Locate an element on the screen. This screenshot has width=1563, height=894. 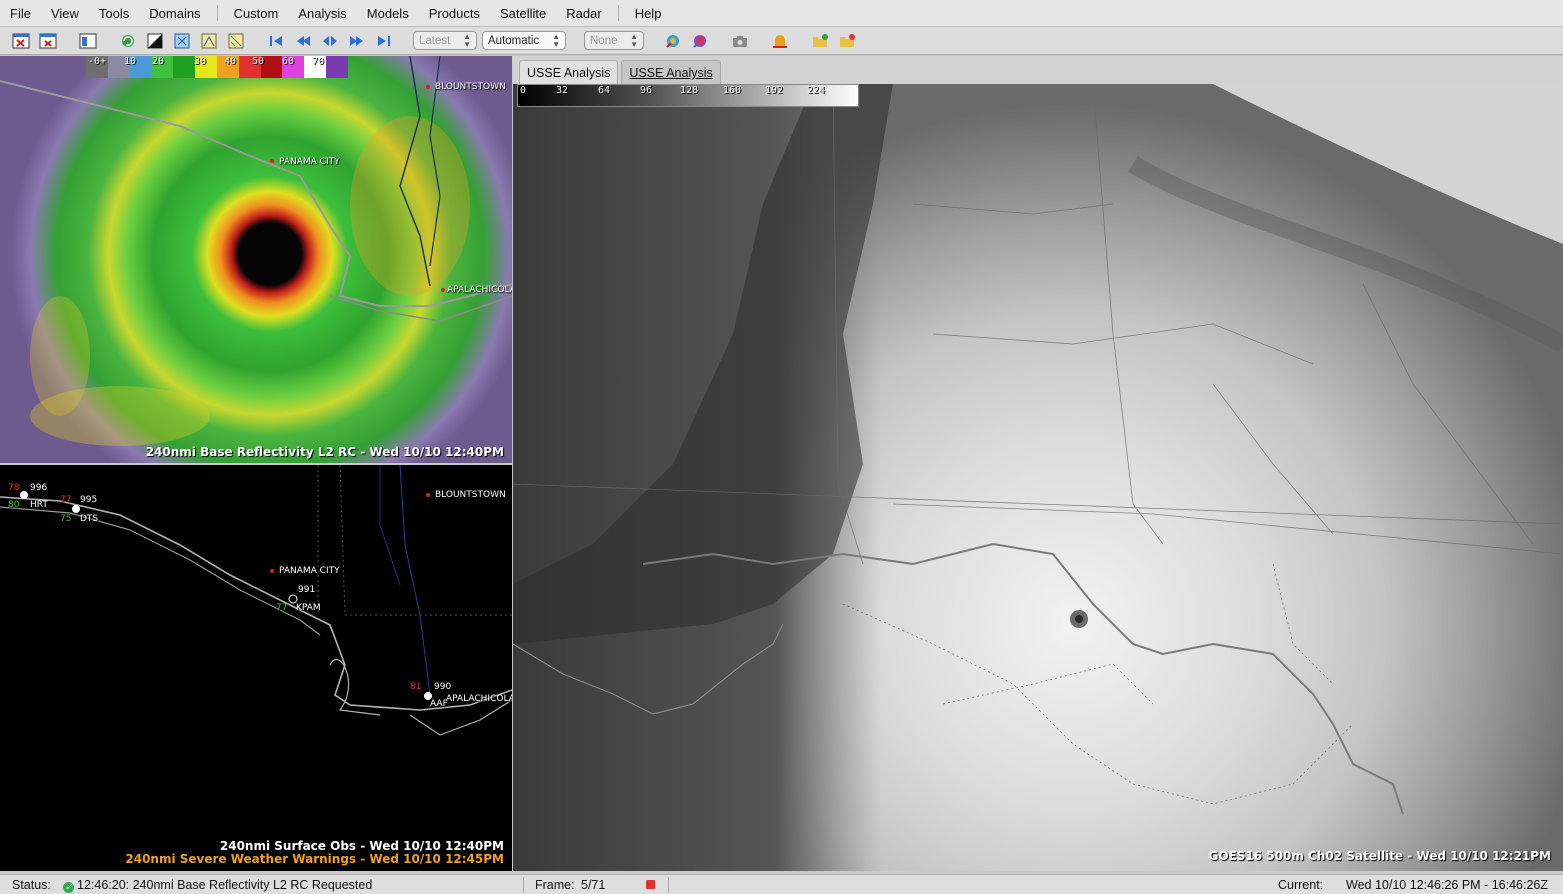
tab-usse-analysis-1: USSE Analysis is located at coordinates (569, 72).